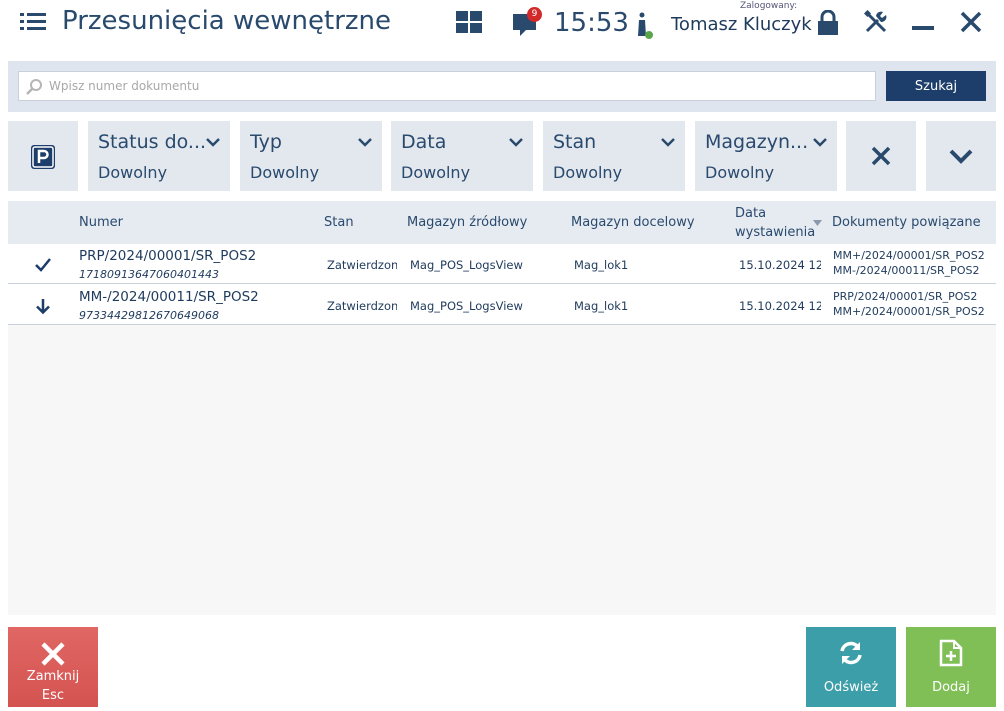 Image resolution: width=1004 pixels, height=711 pixels. What do you see at coordinates (469, 22) in the screenshot?
I see `dashboard-grid-icon` at bounding box center [469, 22].